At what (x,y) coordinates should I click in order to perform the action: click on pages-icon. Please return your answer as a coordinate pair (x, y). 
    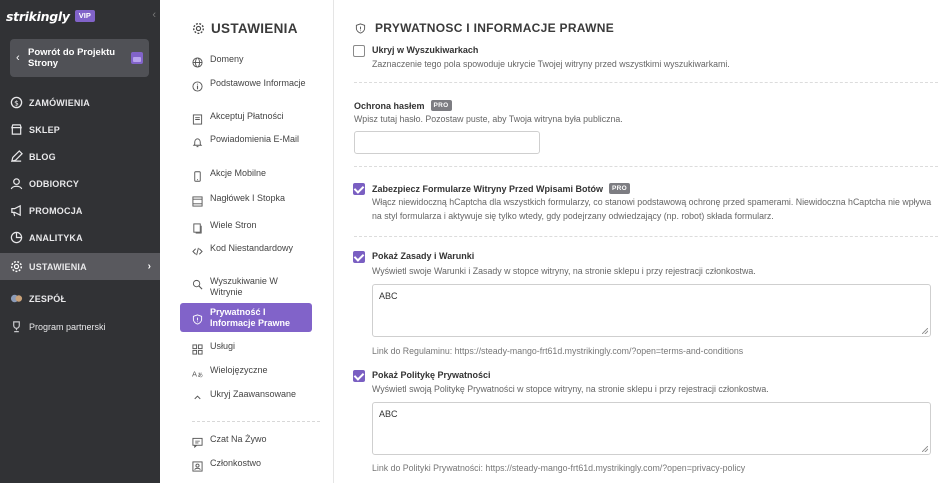
    Looking at the image, I should click on (197, 227).